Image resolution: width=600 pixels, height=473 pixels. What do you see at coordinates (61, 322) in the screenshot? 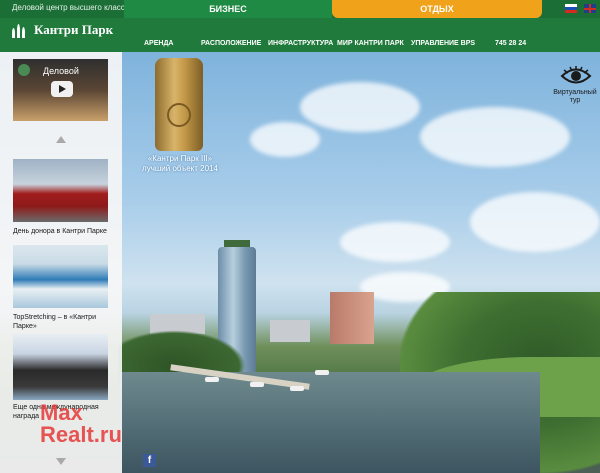
I see `news-caption: TopStretching – в «Кантри Парке»` at bounding box center [61, 322].